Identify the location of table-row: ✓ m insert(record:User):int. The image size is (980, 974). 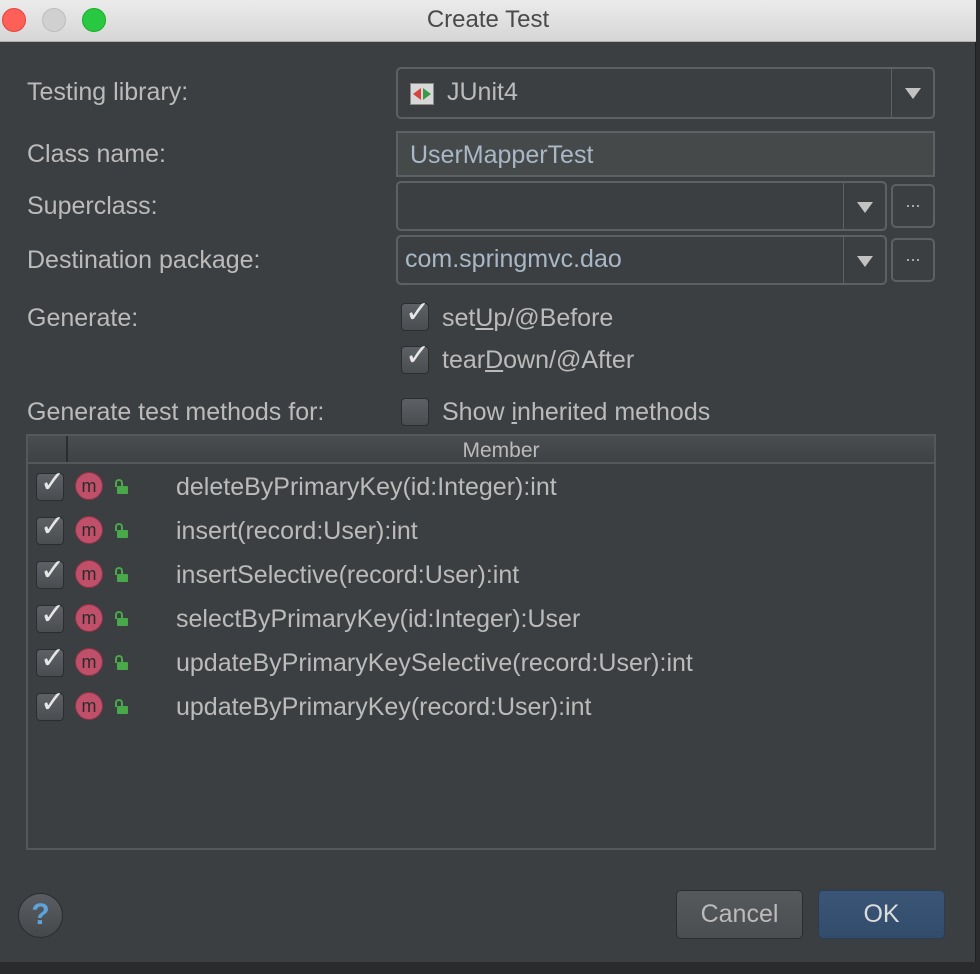
(481, 533).